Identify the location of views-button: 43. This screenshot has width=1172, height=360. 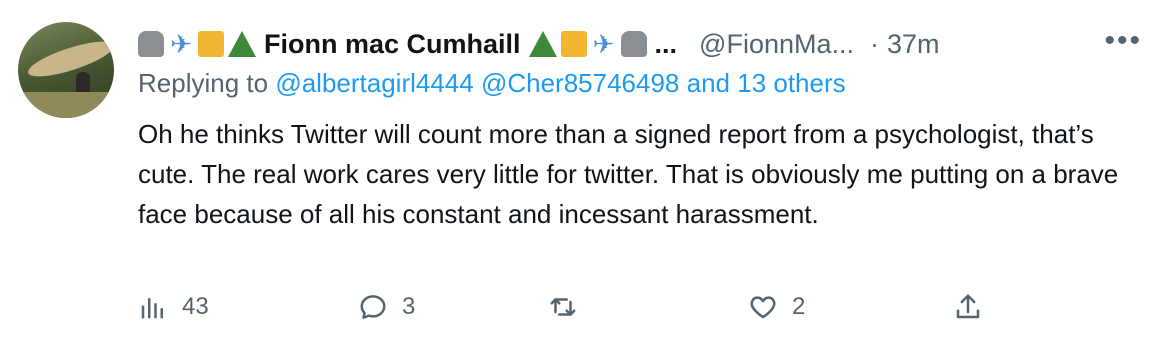
(173, 307).